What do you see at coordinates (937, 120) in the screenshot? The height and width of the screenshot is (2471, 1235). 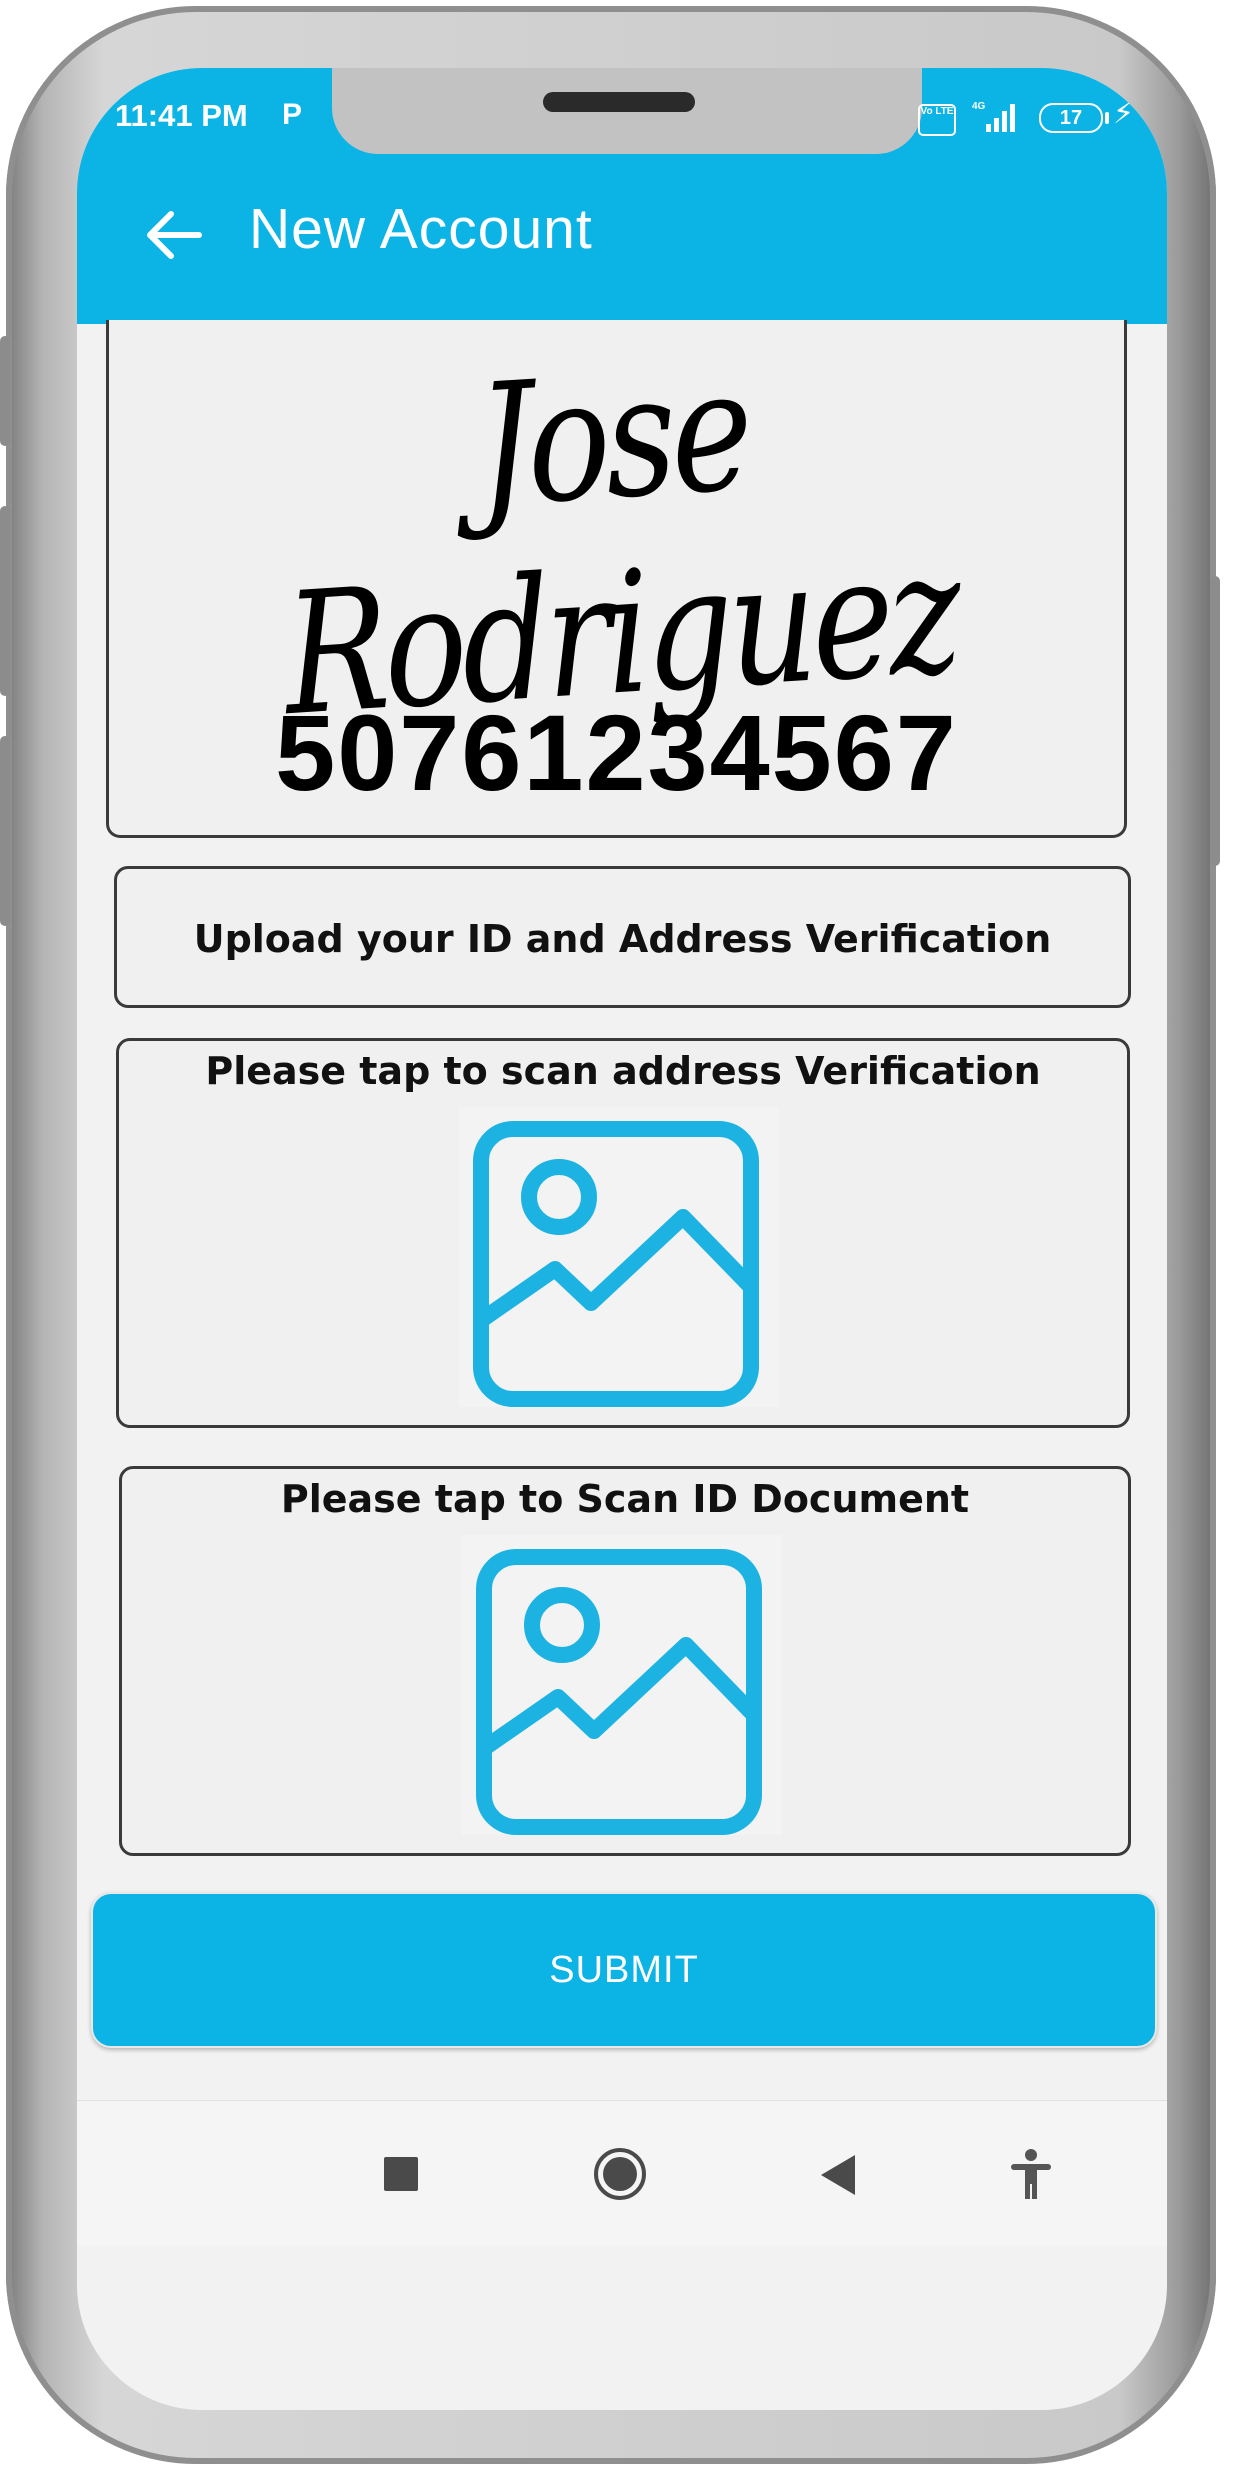 I see `volte-icon: Vo LTE` at bounding box center [937, 120].